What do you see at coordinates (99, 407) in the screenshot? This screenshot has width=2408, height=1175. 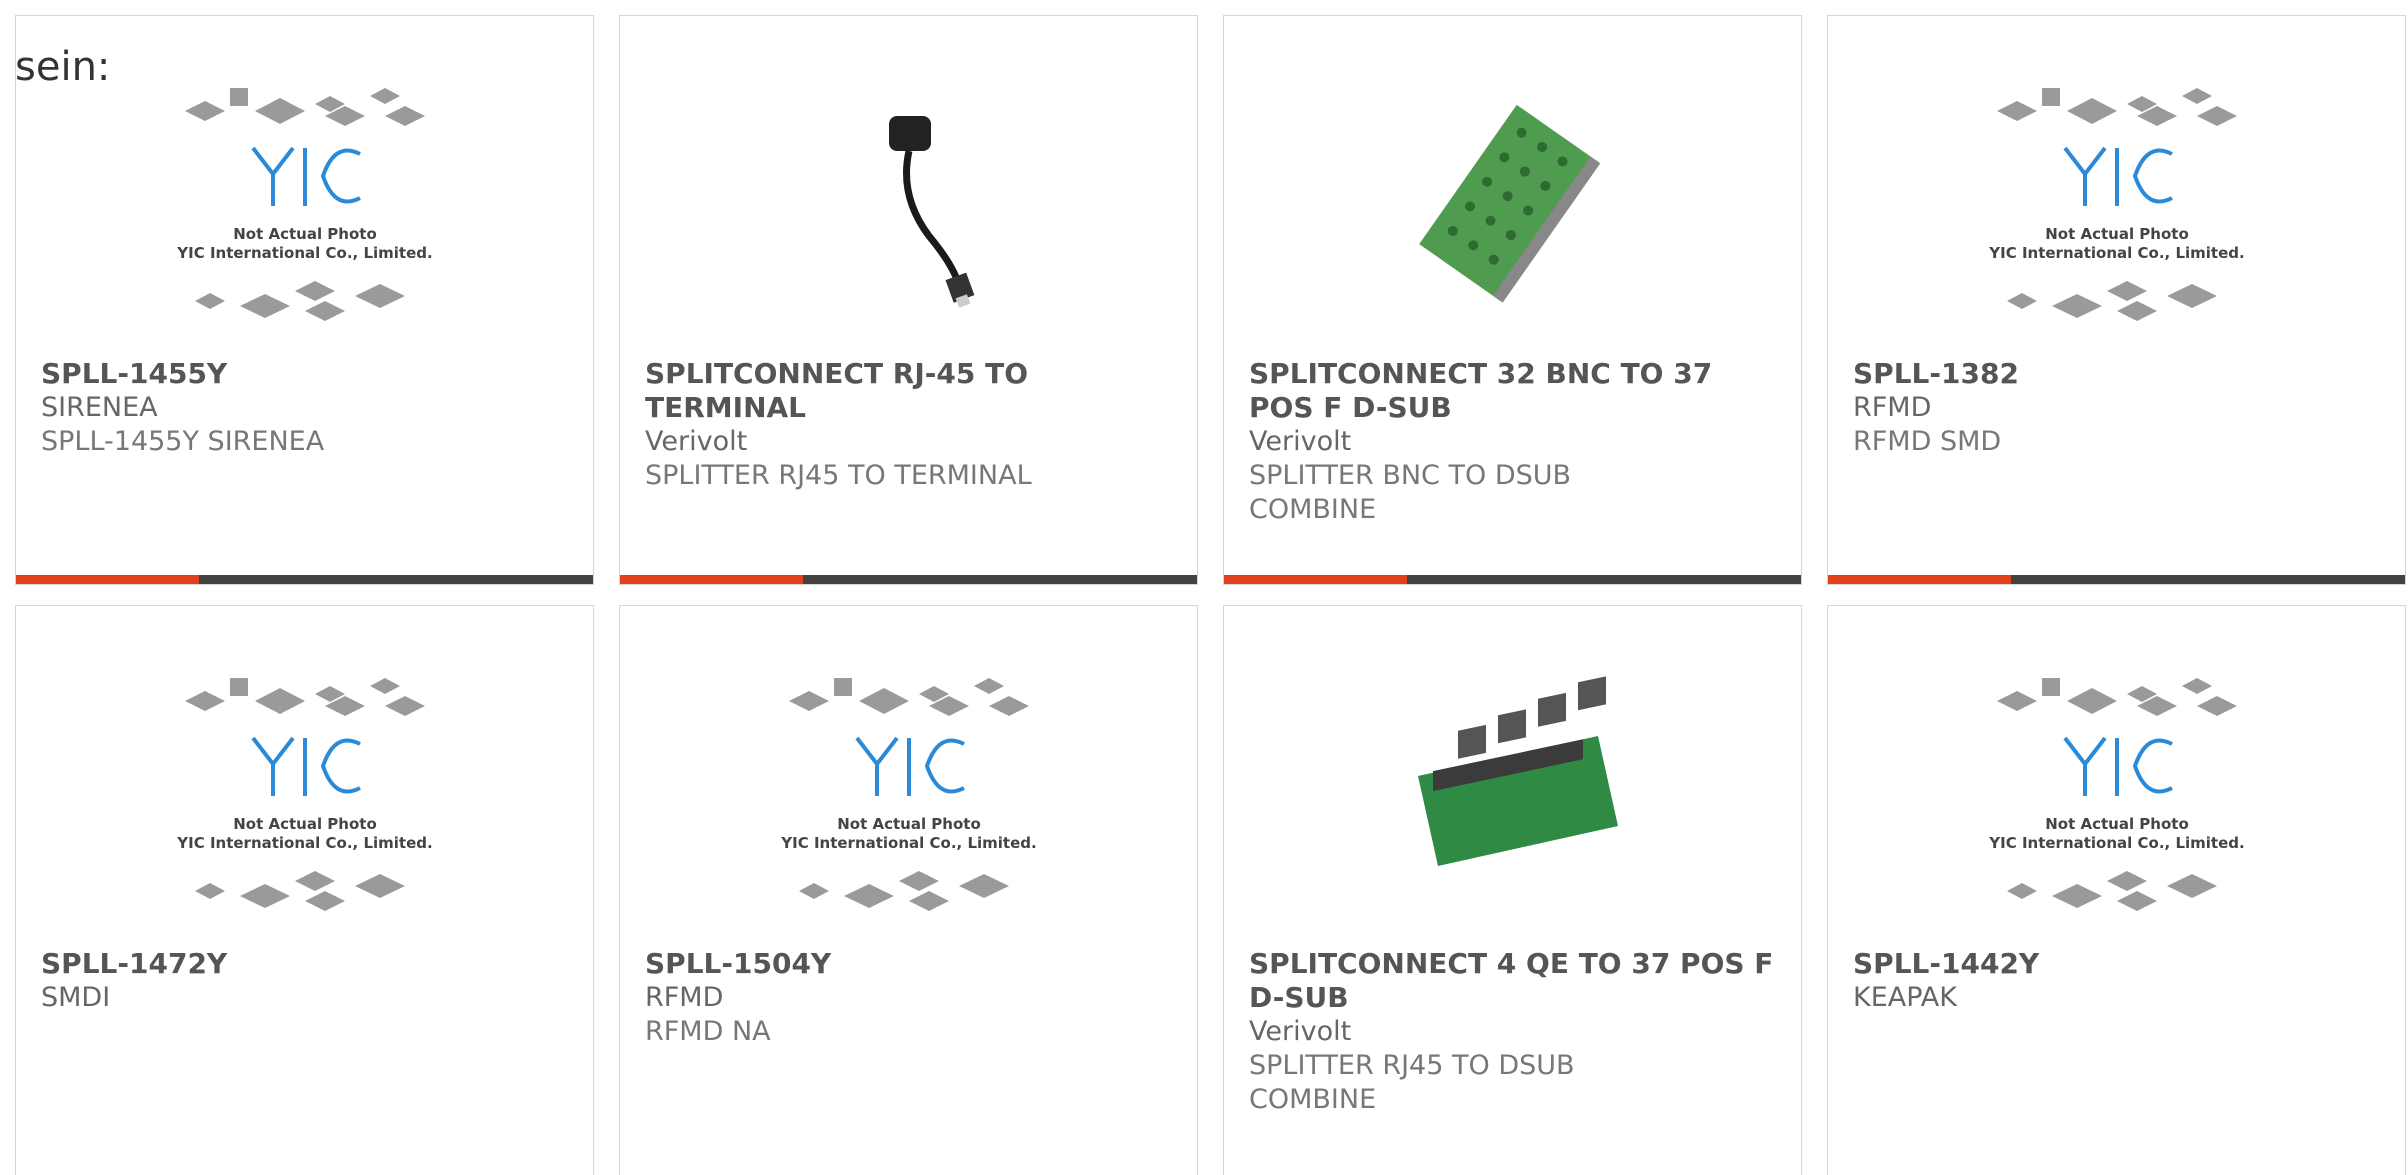 I see `product-manufacturer: SIRENEA` at bounding box center [99, 407].